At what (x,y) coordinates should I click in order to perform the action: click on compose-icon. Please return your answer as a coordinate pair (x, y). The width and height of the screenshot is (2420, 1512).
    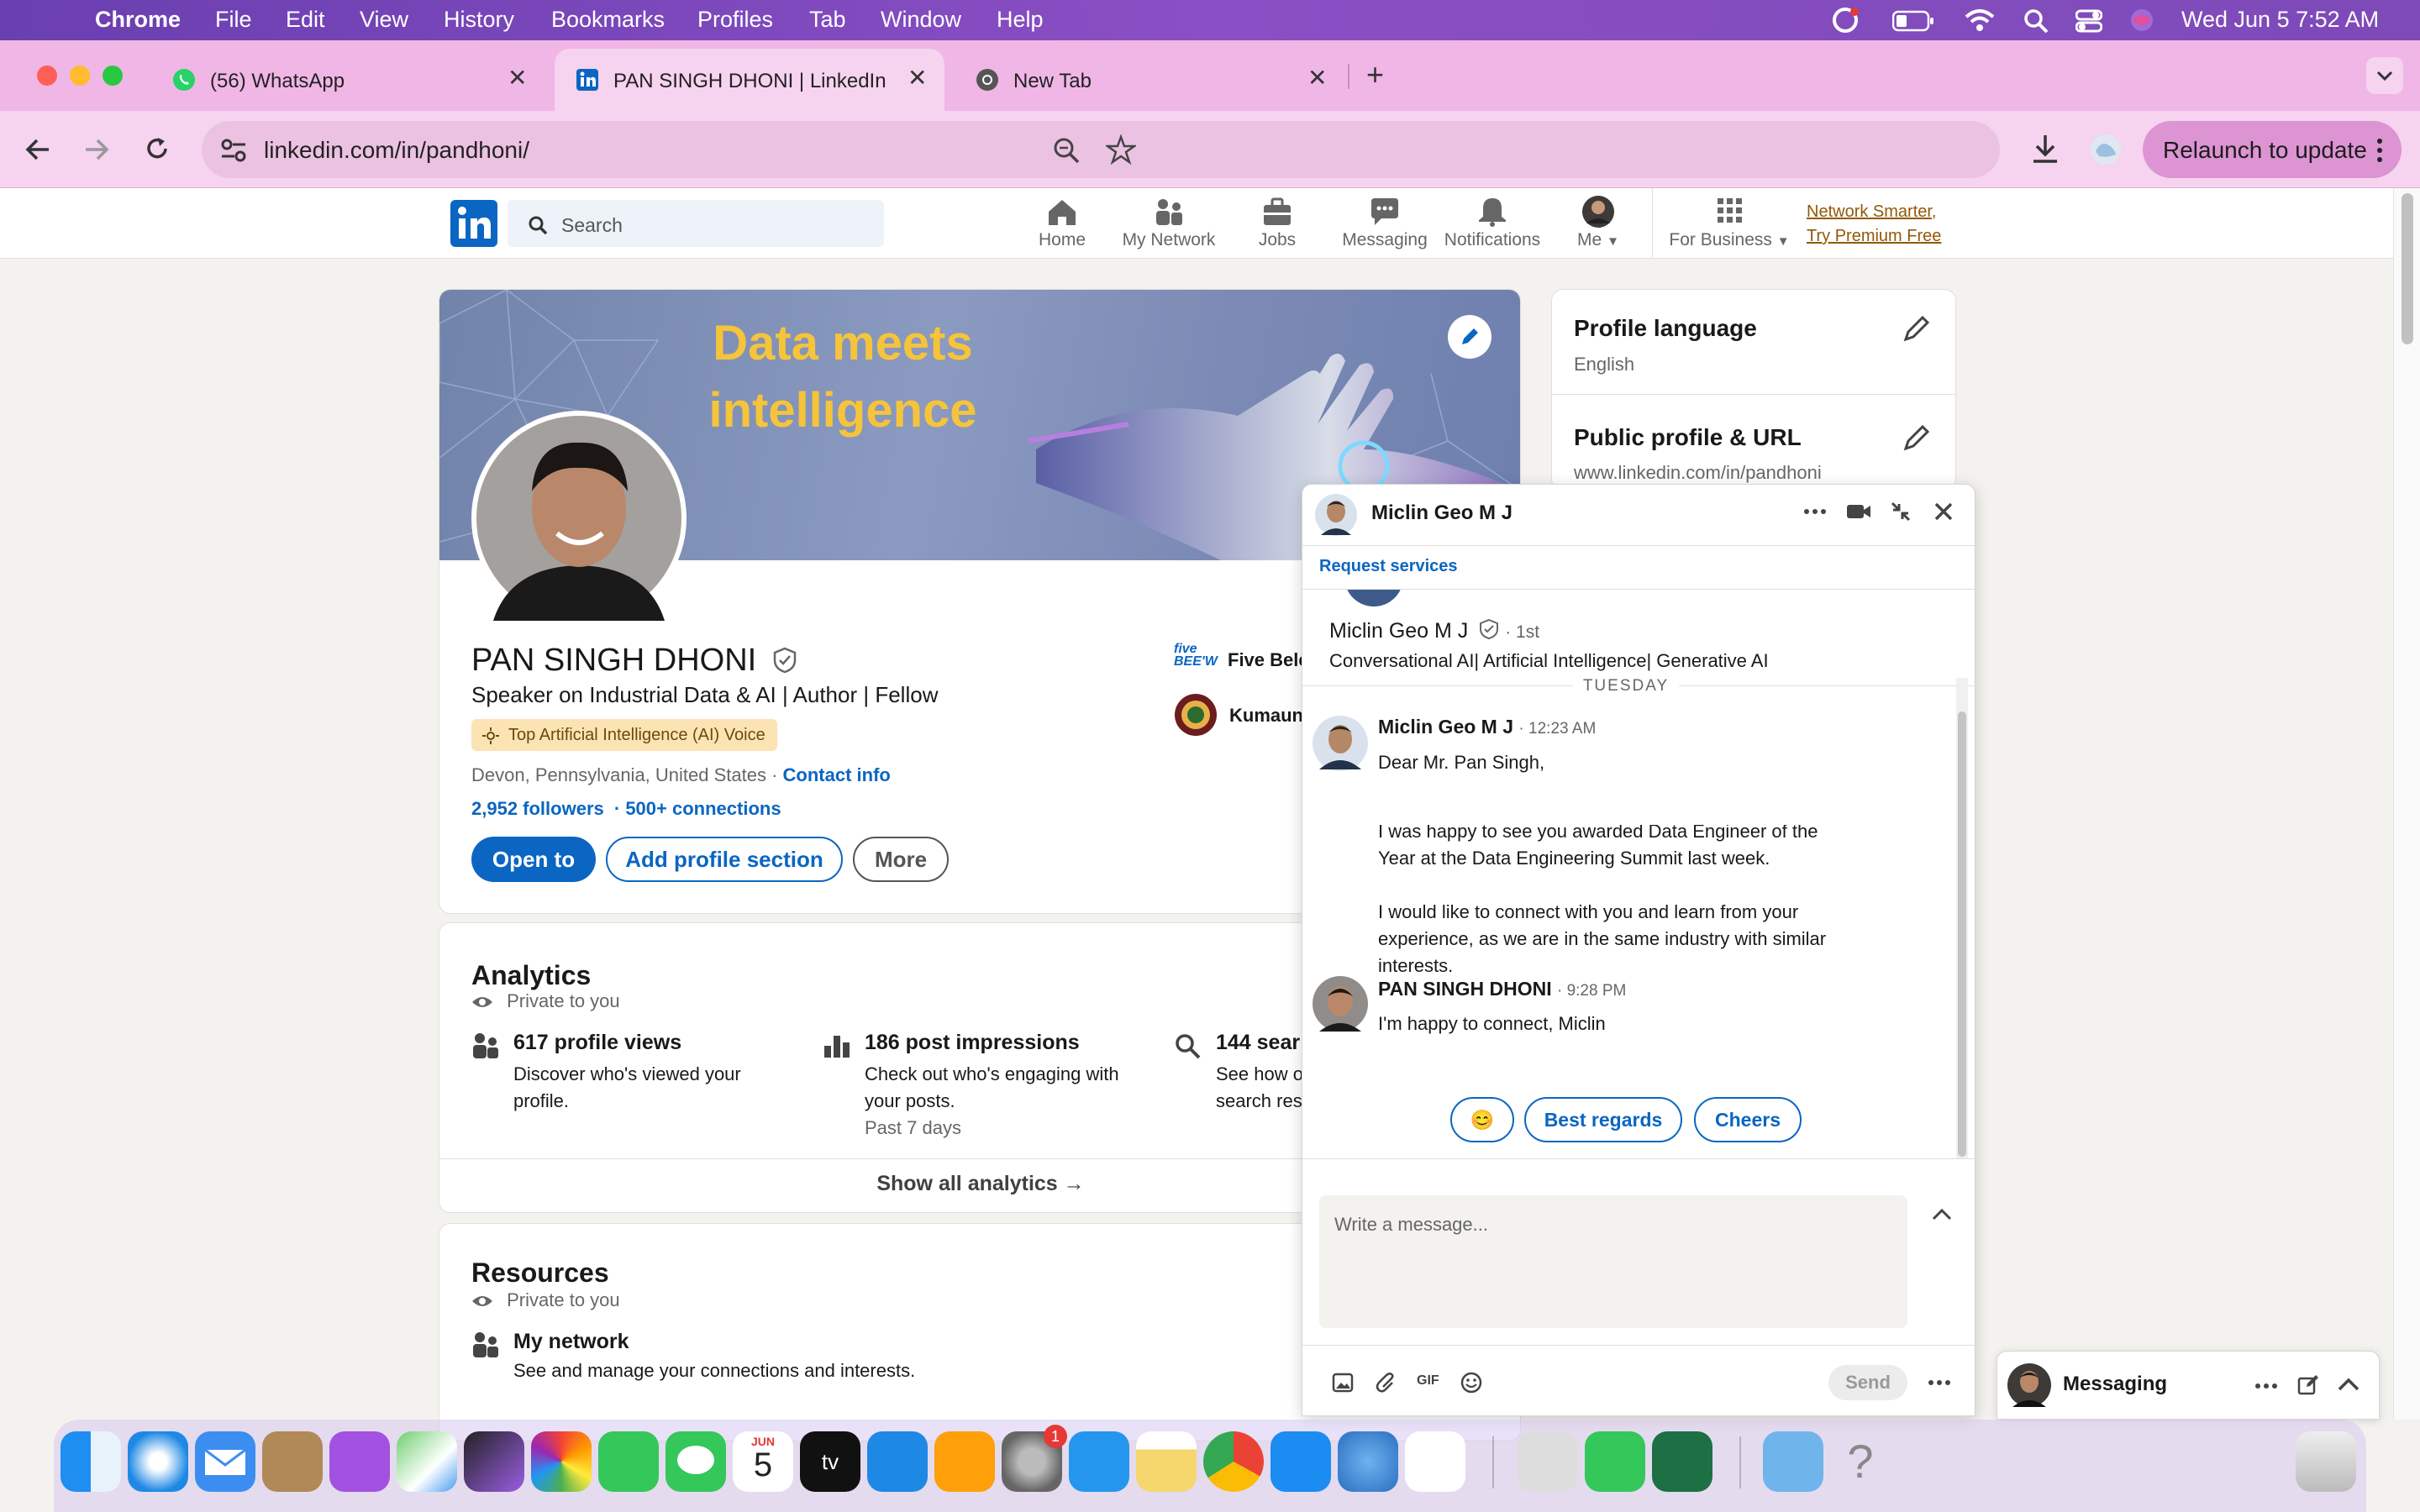
    Looking at the image, I should click on (2308, 1385).